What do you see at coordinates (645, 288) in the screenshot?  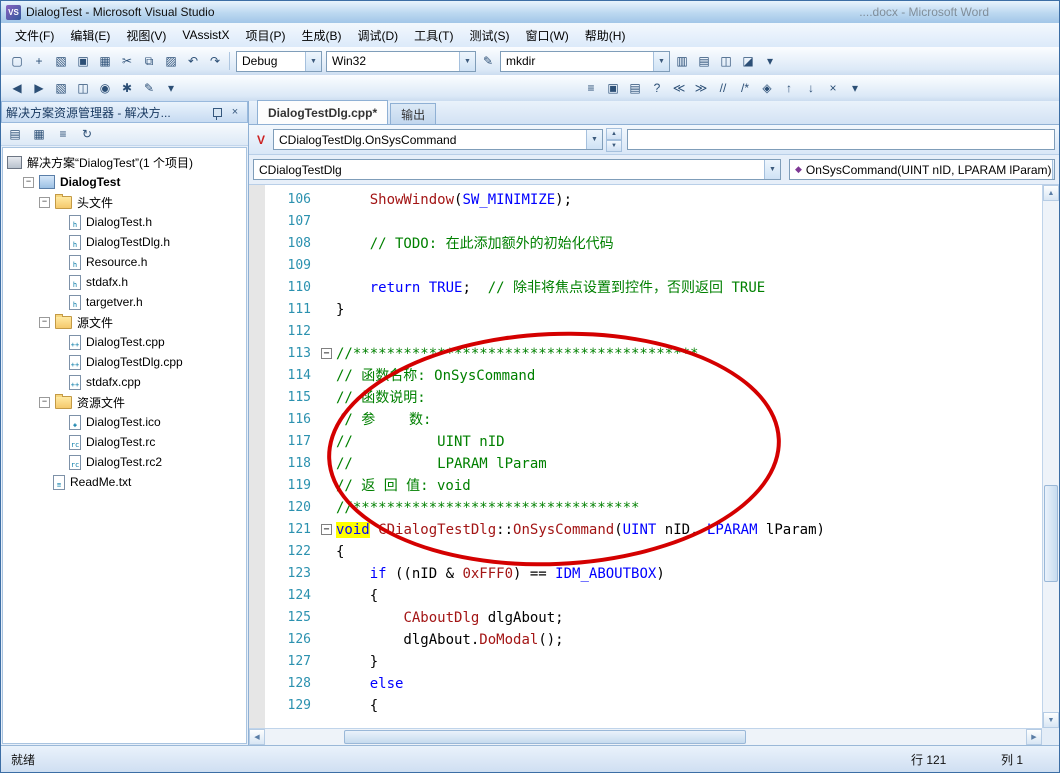 I see `code-line: 110 return TRUE; // 除非将焦点设置到控件，否则返回 TRUE` at bounding box center [645, 288].